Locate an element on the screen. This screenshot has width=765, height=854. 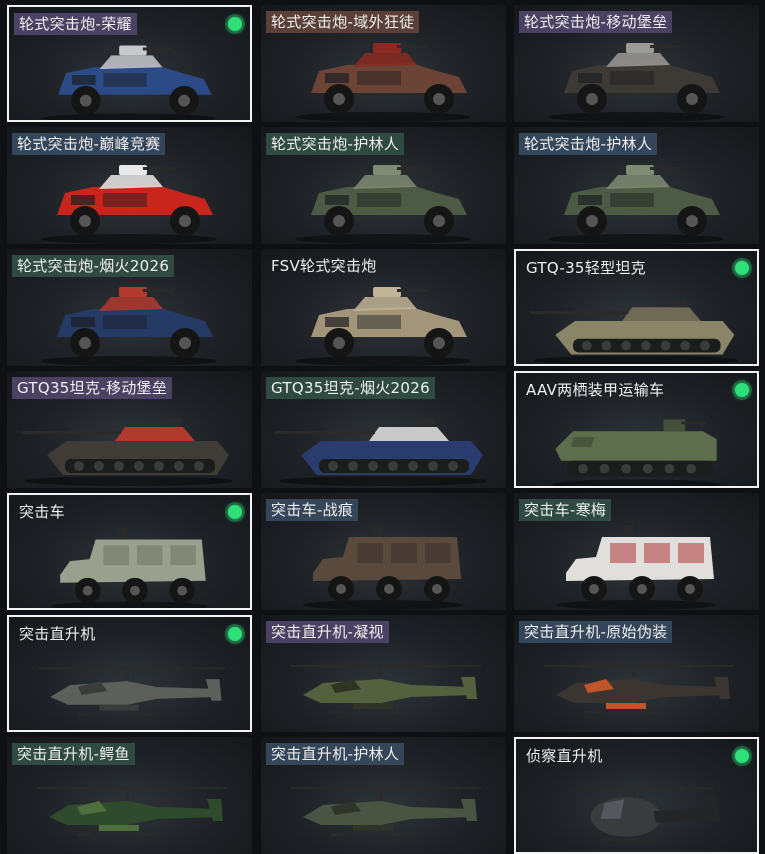
vehicle-card-title: 突击直升机 is located at coordinates (57, 634).